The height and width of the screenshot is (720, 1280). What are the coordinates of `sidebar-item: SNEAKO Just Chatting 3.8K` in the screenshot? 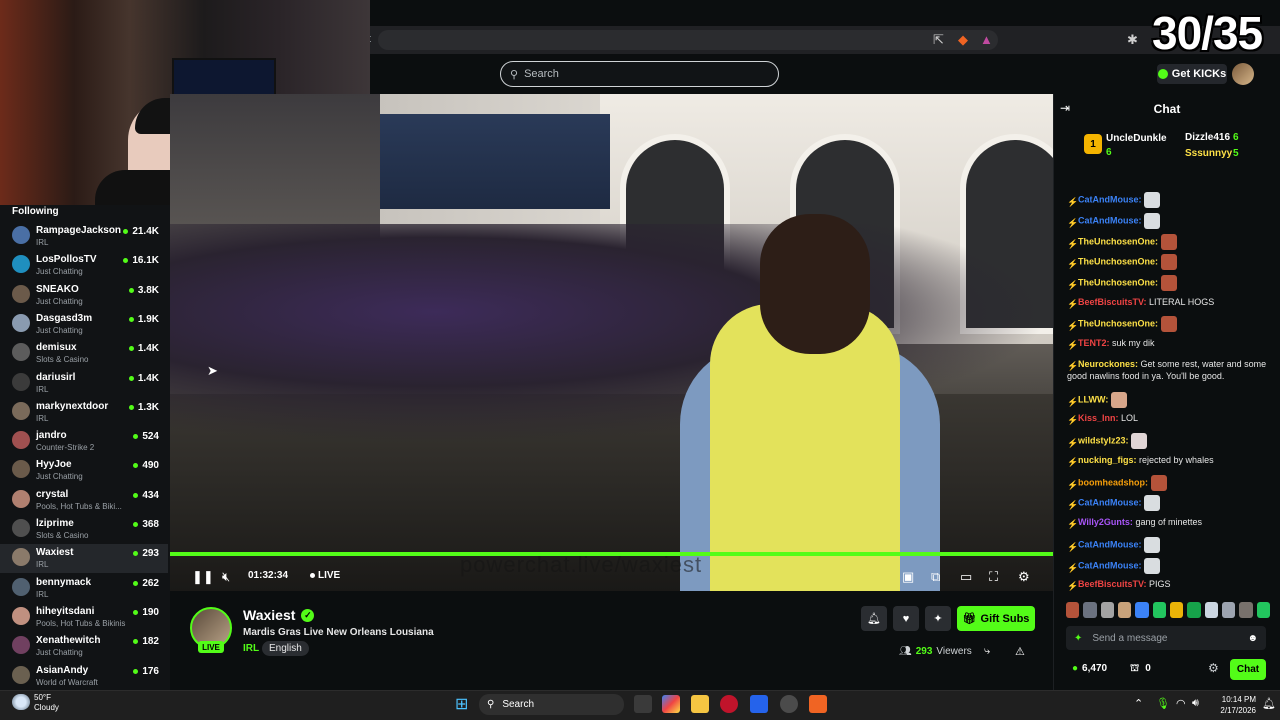 It's located at (84, 295).